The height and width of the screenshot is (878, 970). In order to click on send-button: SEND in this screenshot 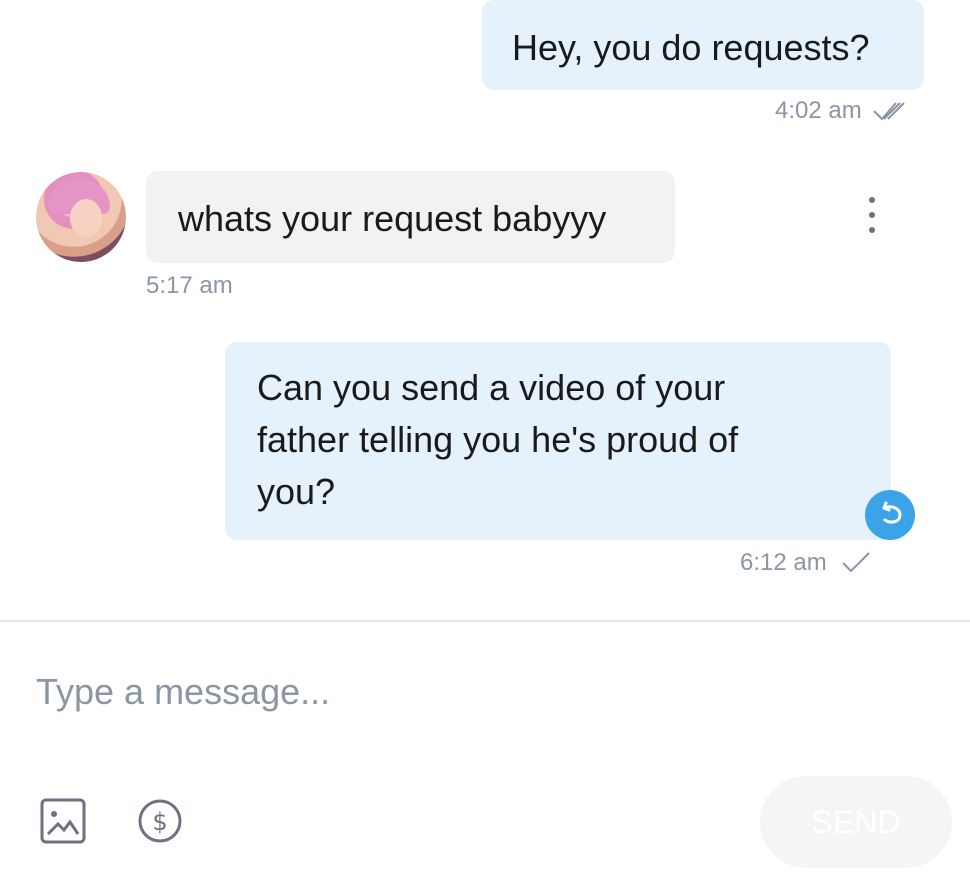, I will do `click(856, 822)`.